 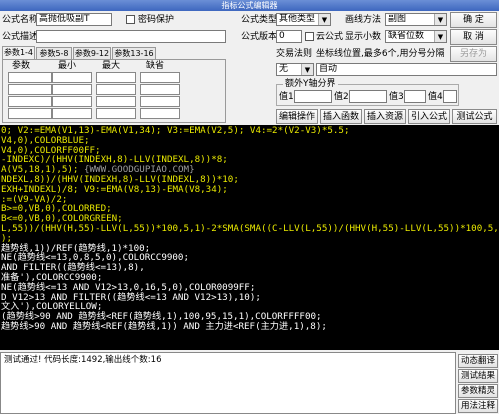 What do you see at coordinates (54, 53) in the screenshot?
I see `tab-params-5-8: 参数5-8` at bounding box center [54, 53].